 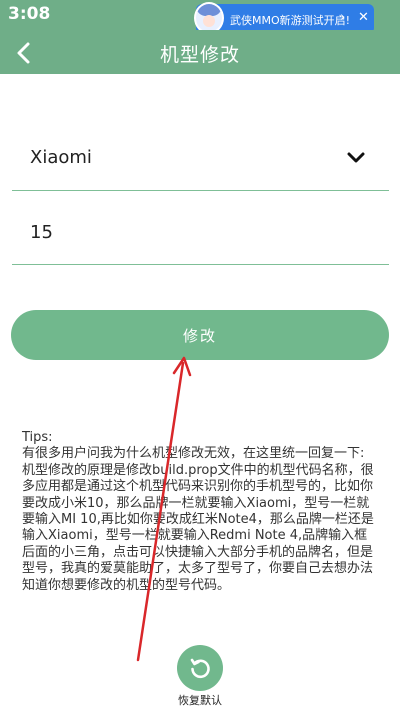 I want to click on chevron-right-icon: ›, so click(x=342, y=17).